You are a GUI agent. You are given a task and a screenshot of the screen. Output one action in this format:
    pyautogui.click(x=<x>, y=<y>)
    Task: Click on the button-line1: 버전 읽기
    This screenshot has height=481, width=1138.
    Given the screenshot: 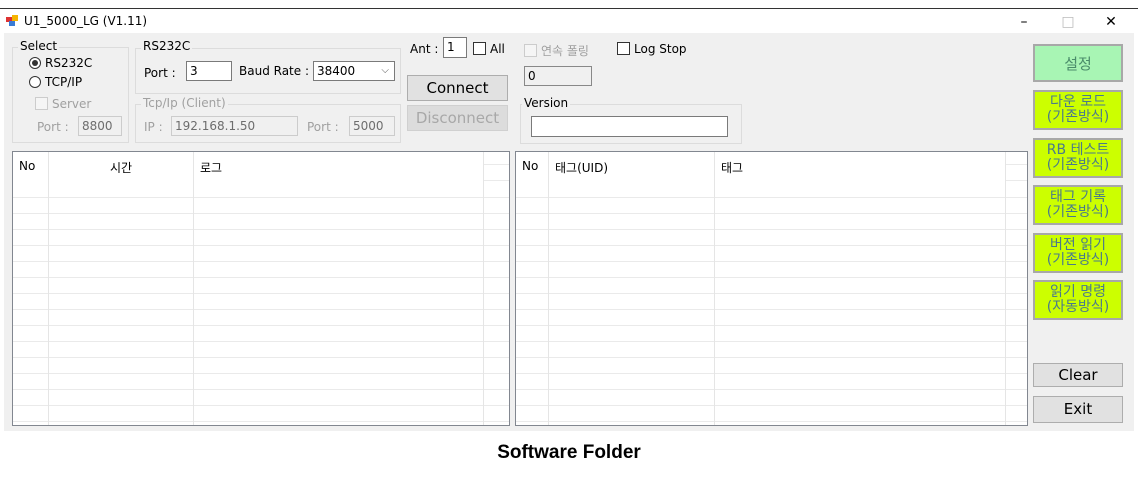 What is the action you would take?
    pyautogui.click(x=1078, y=245)
    